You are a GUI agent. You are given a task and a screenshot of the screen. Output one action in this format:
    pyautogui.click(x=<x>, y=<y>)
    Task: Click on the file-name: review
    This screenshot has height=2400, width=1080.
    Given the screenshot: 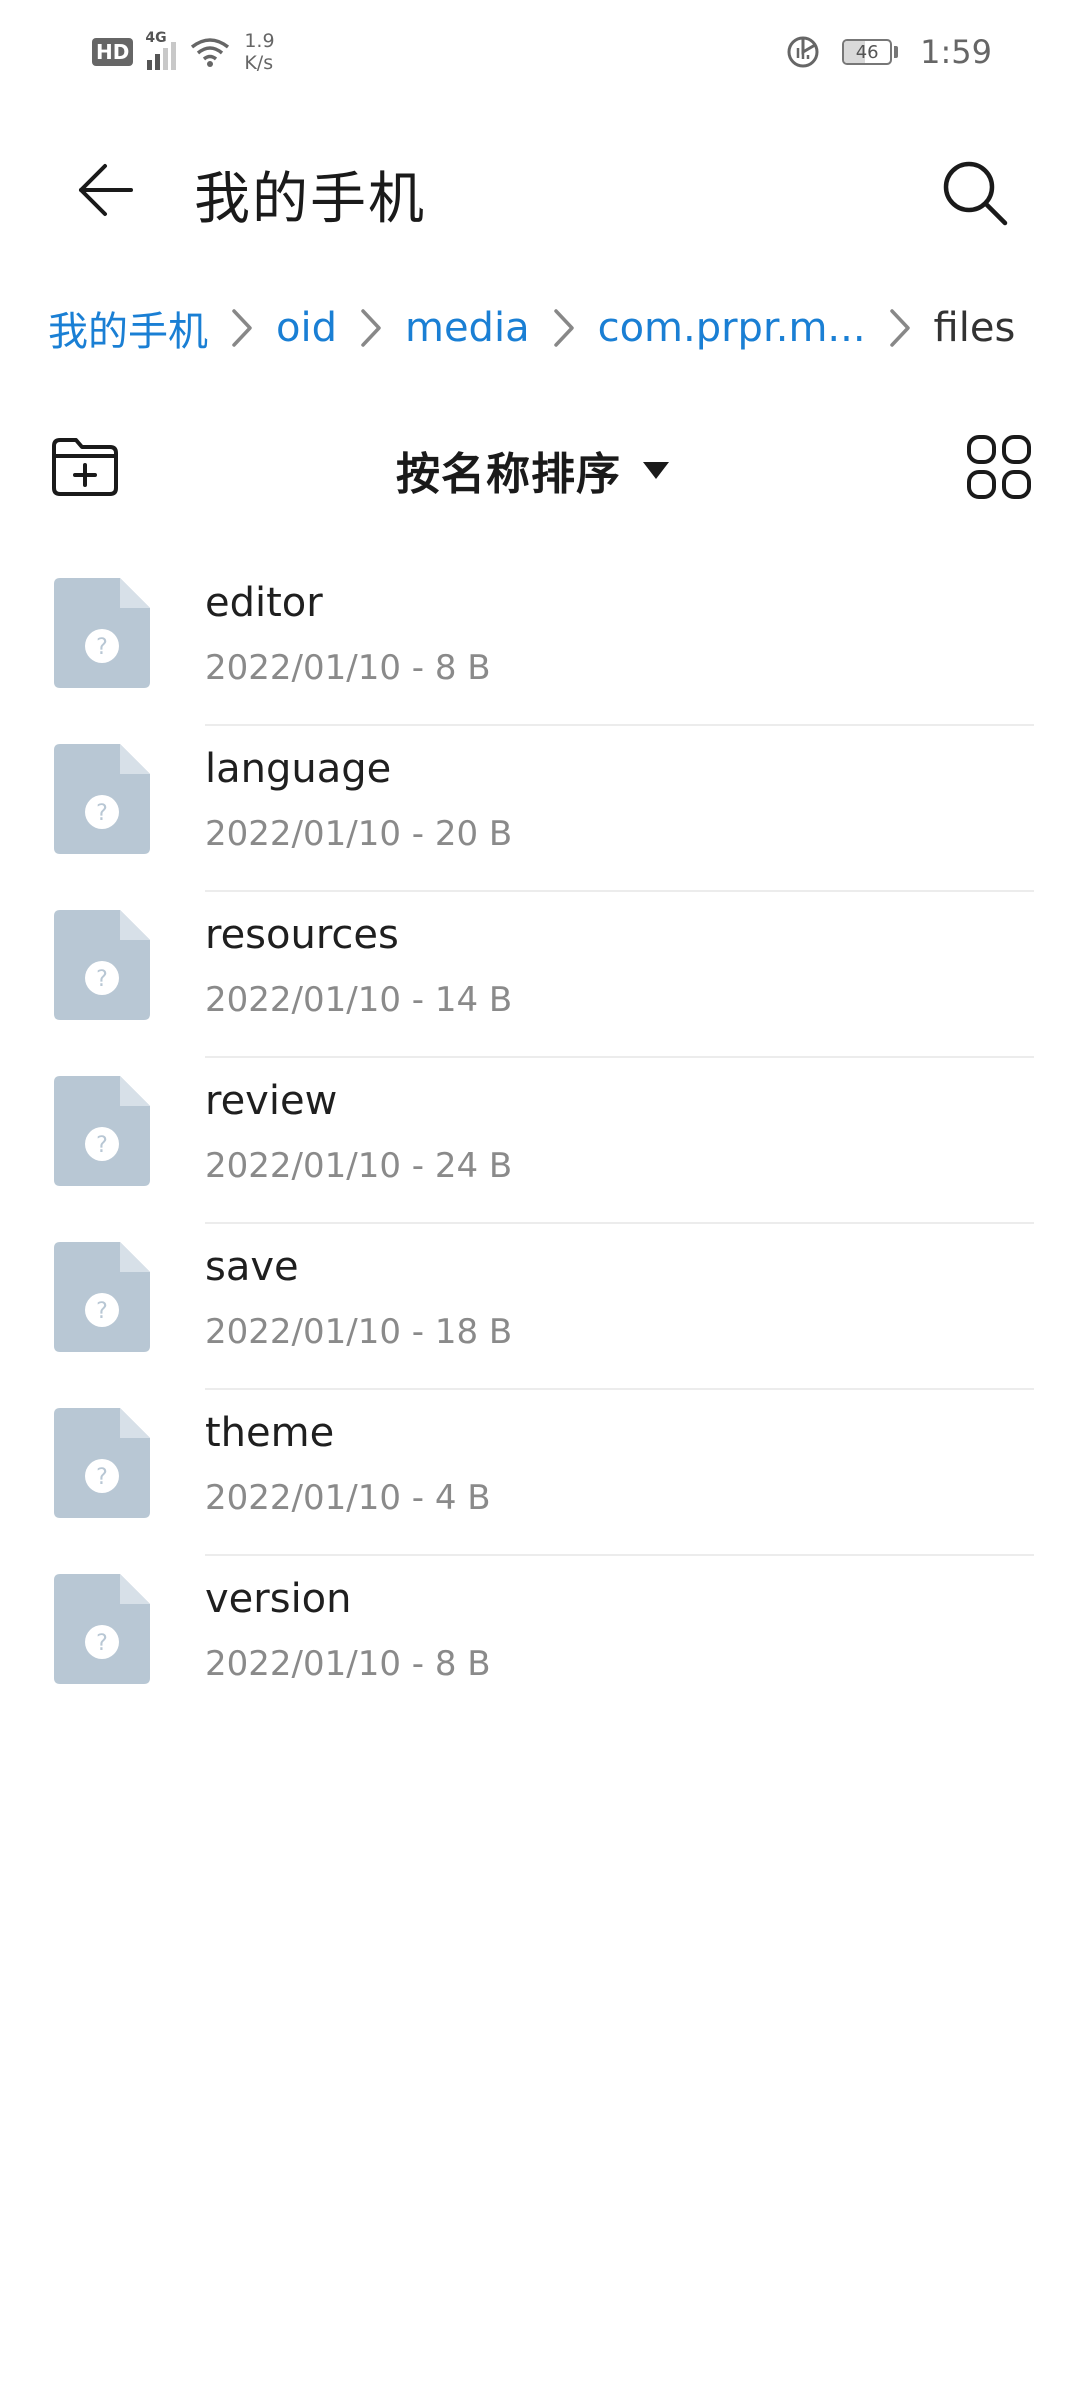 What is the action you would take?
    pyautogui.click(x=271, y=1101)
    